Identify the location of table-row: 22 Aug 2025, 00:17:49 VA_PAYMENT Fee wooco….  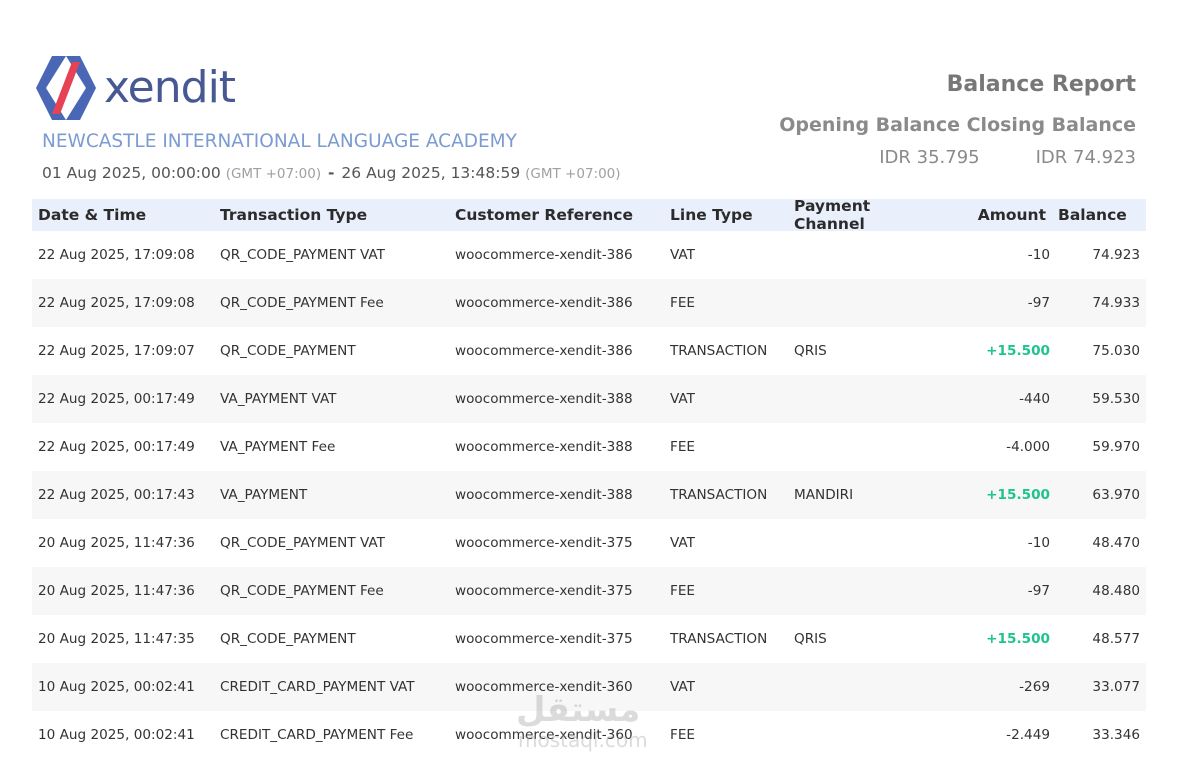
(589, 447).